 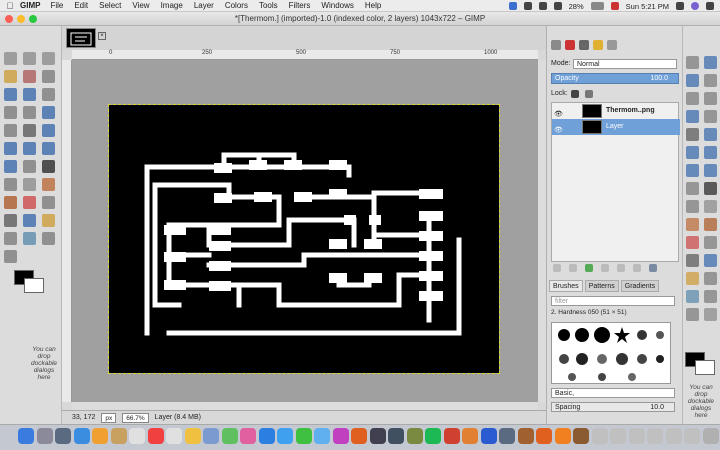 I want to click on facetime-icon, so click(x=248, y=436).